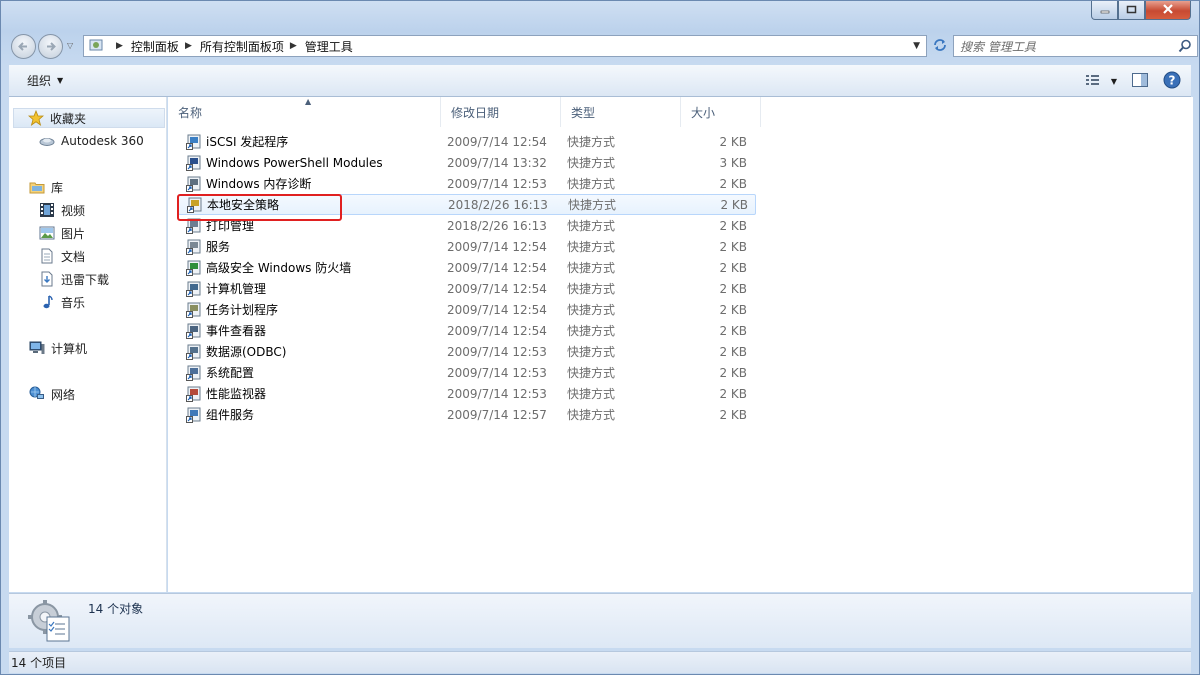 The height and width of the screenshot is (675, 1200). What do you see at coordinates (50, 622) in the screenshot?
I see `admin-tools-icon` at bounding box center [50, 622].